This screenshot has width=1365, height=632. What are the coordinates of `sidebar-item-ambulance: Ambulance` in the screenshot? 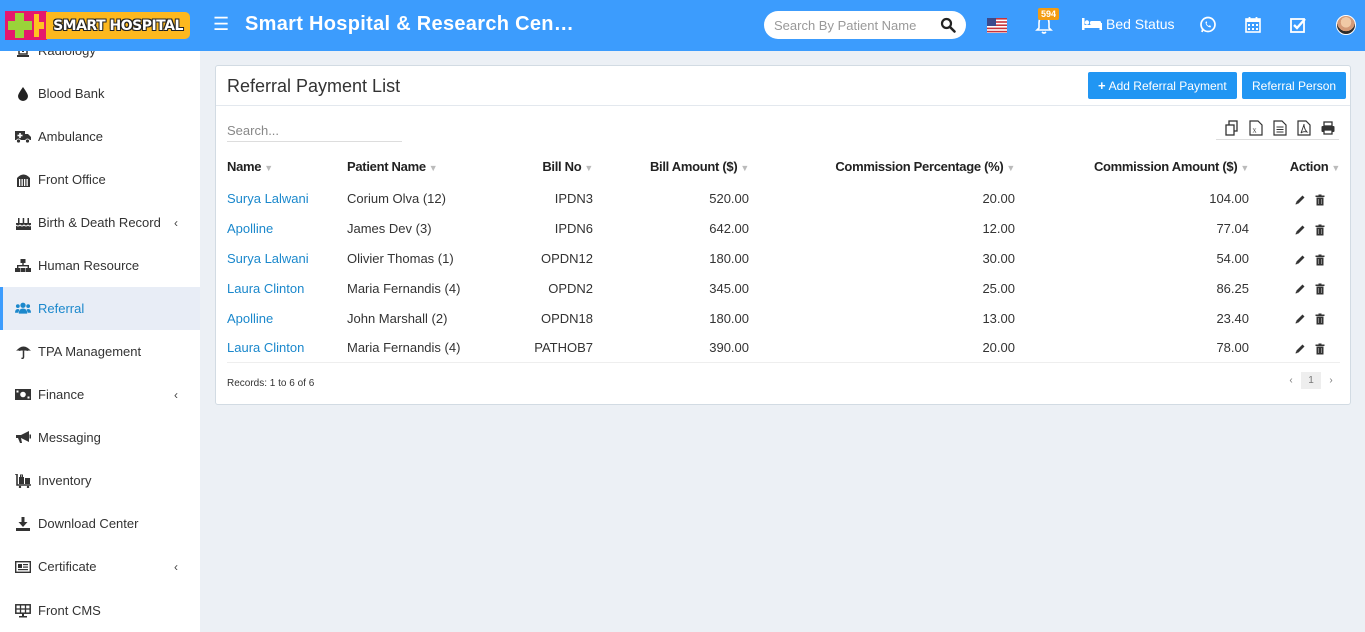 It's located at (100, 136).